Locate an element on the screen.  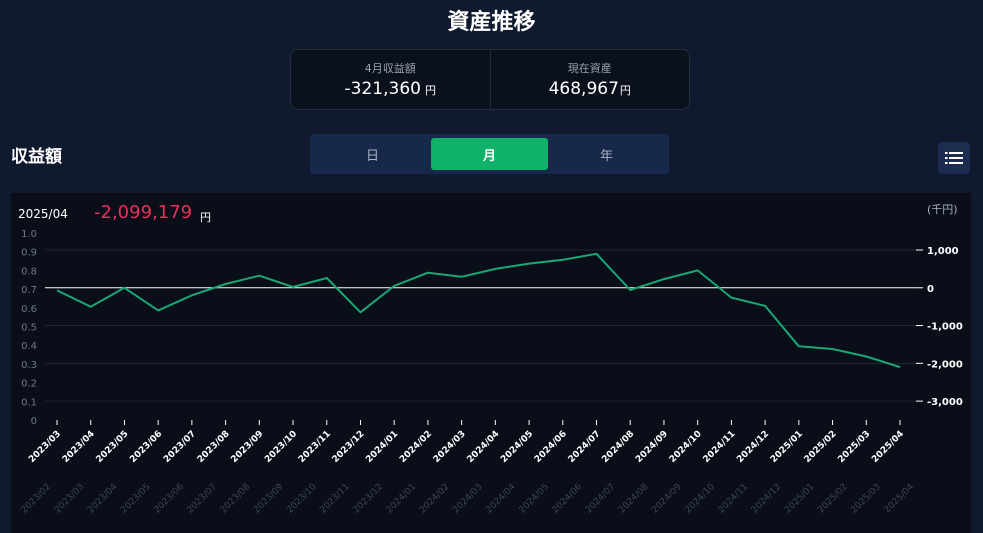
x-tick-label: 2023/09 is located at coordinates (247, 447).